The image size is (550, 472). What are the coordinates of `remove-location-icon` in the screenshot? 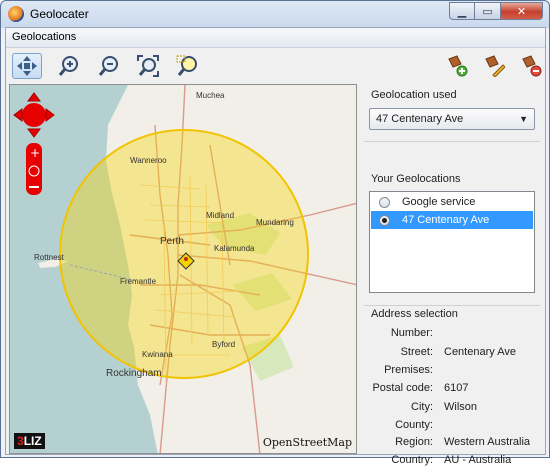 It's located at (532, 66).